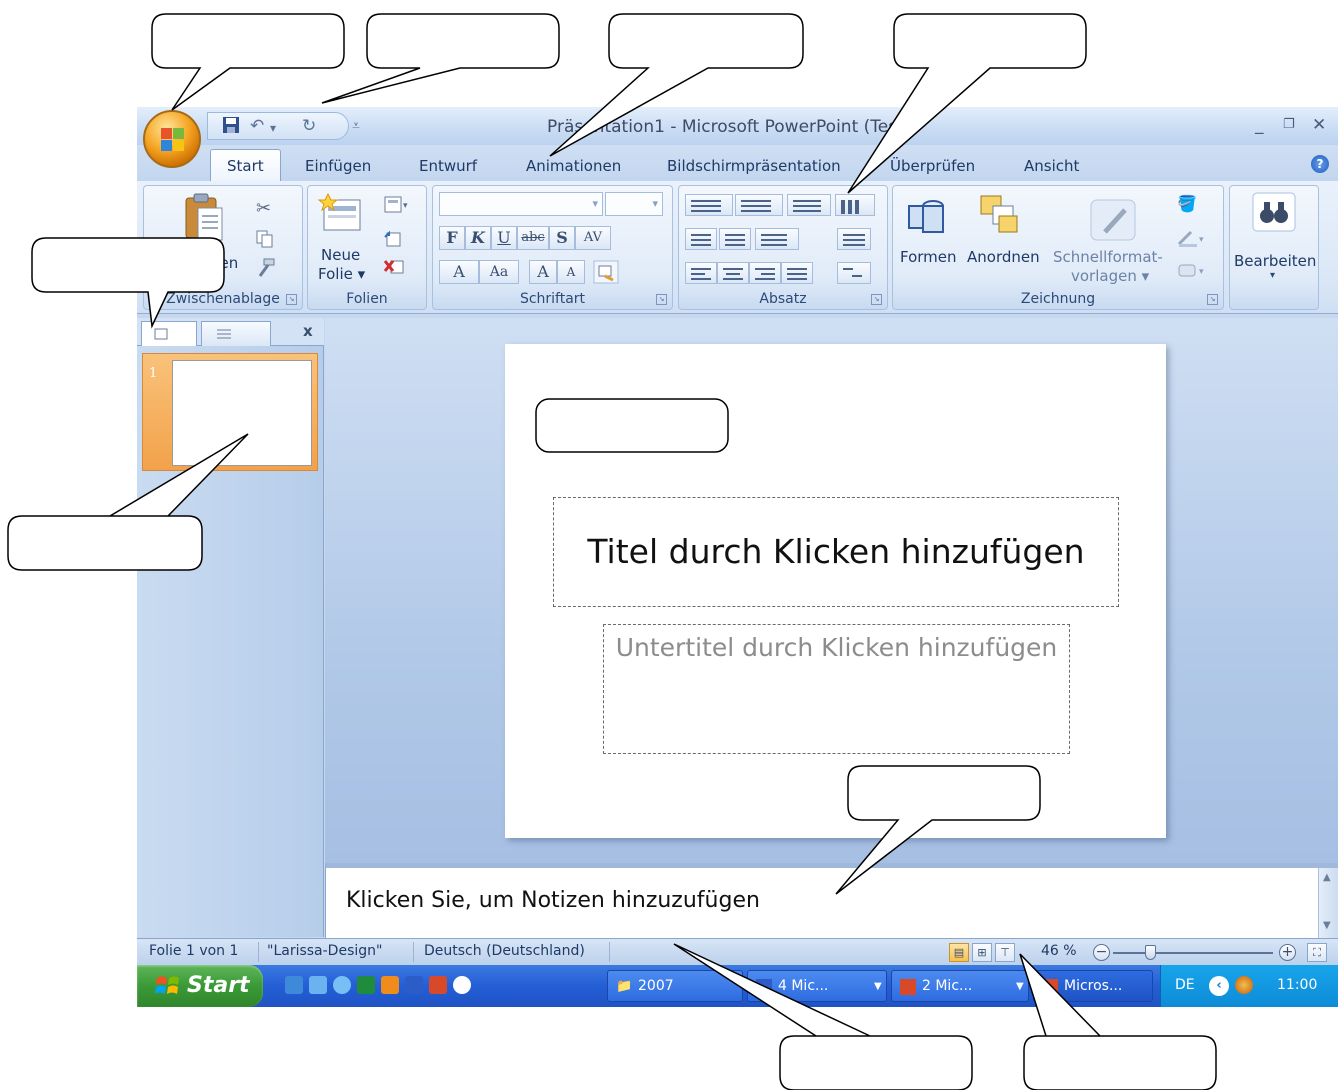 The width and height of the screenshot is (1338, 1090). What do you see at coordinates (854, 239) in the screenshot?
I see `align-text-icon` at bounding box center [854, 239].